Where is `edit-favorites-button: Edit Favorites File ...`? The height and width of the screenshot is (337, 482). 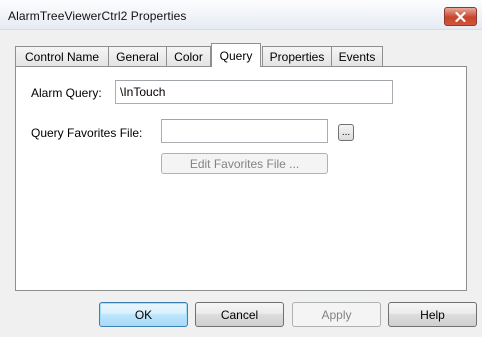 edit-favorites-button: Edit Favorites File ... is located at coordinates (244, 163).